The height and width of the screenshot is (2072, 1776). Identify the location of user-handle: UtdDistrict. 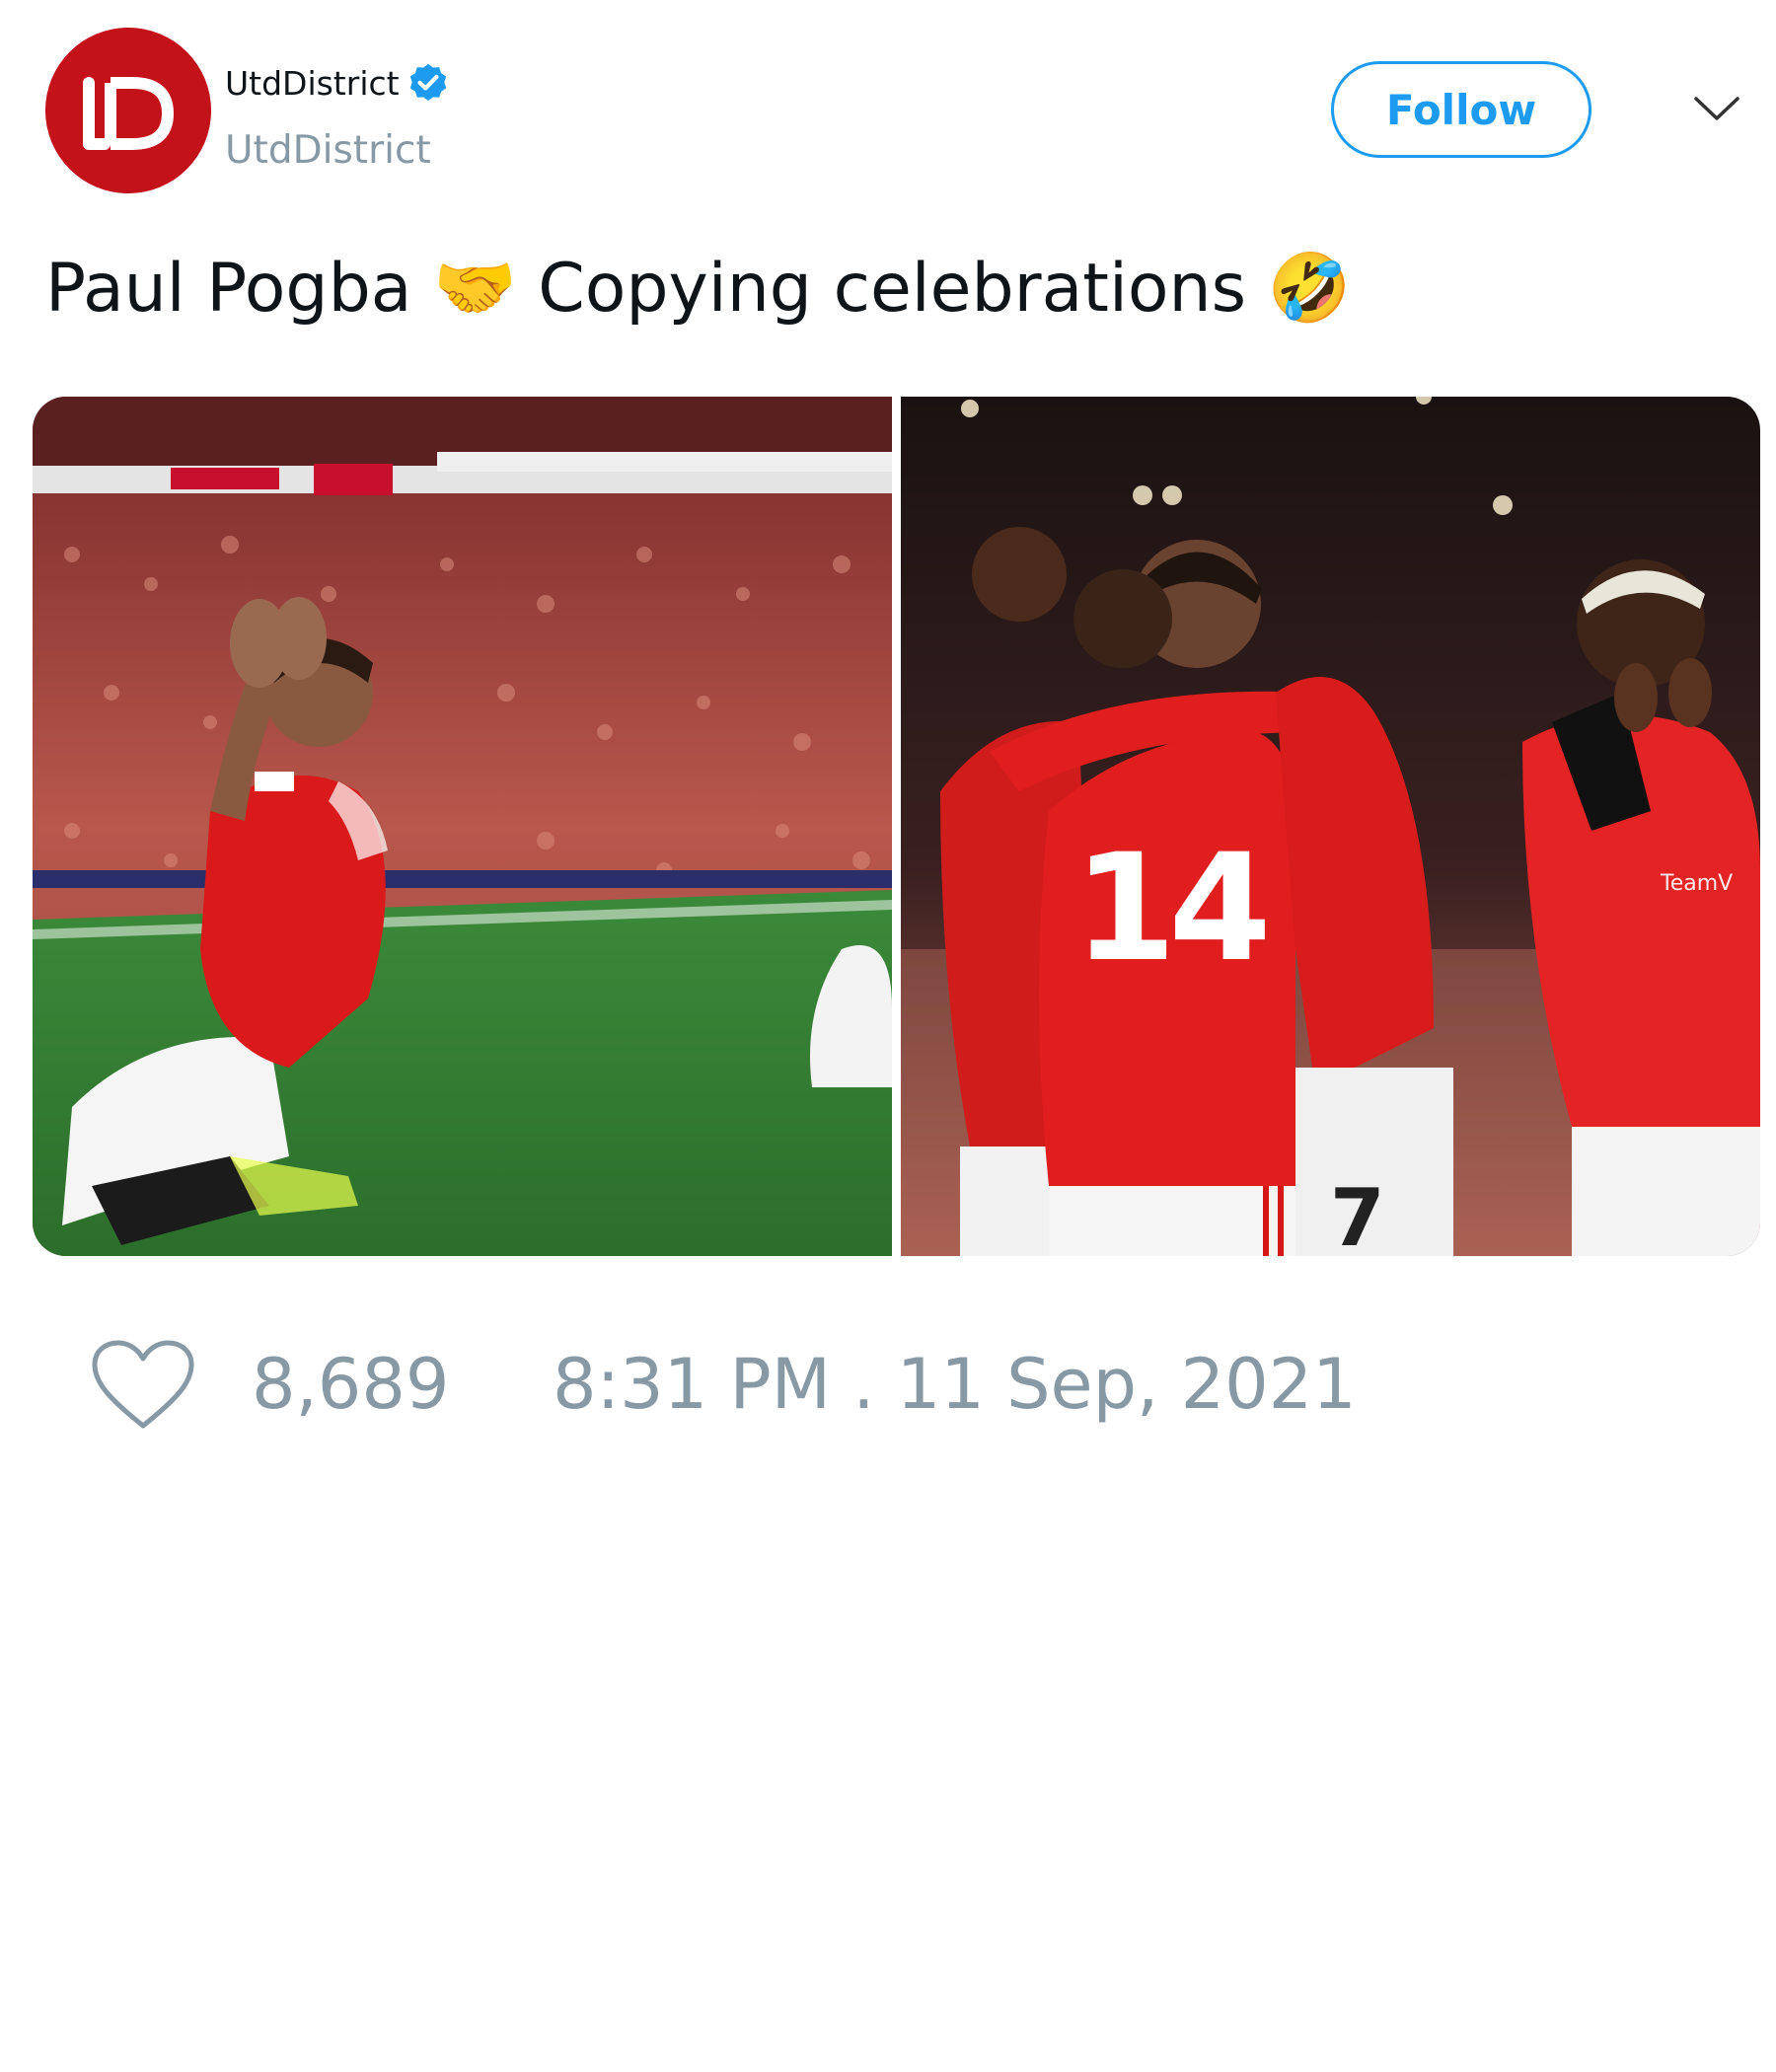
(328, 151).